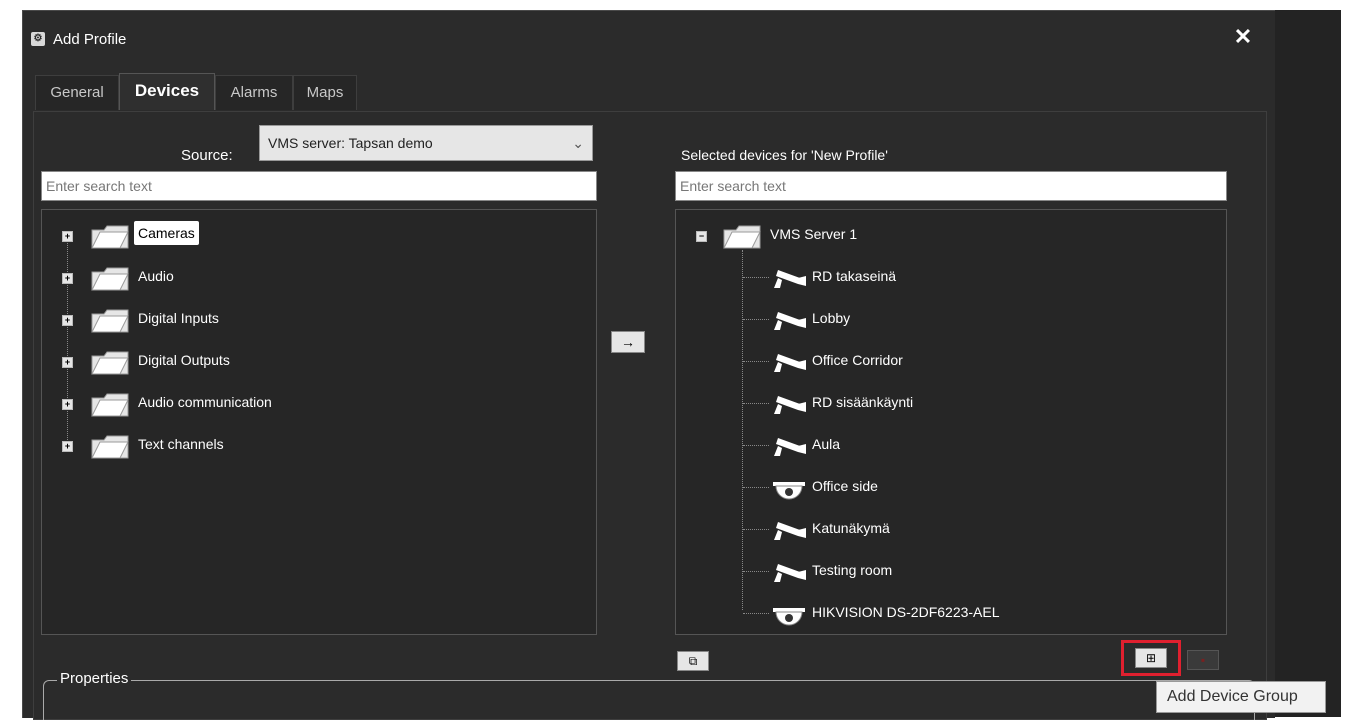  Describe the element at coordinates (952, 403) in the screenshot. I see `device-item: RD sisäänkäynti` at that location.